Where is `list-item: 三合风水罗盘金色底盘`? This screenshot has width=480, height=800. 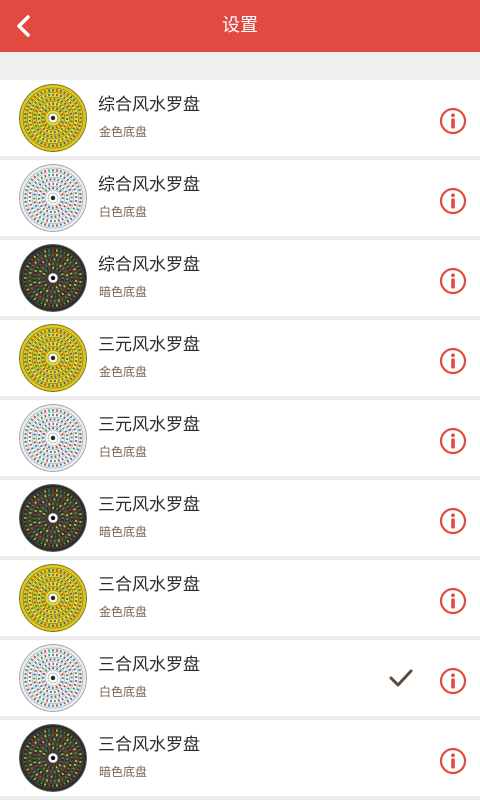
list-item: 三合风水罗盘金色底盘 is located at coordinates (240, 598).